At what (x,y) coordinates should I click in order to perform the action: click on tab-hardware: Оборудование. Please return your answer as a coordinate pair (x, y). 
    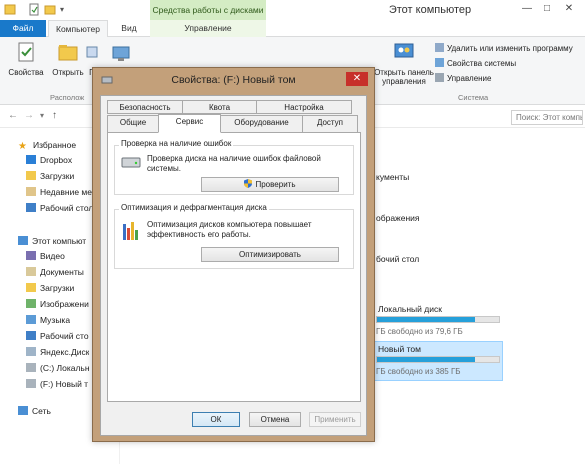
    Looking at the image, I should click on (261, 124).